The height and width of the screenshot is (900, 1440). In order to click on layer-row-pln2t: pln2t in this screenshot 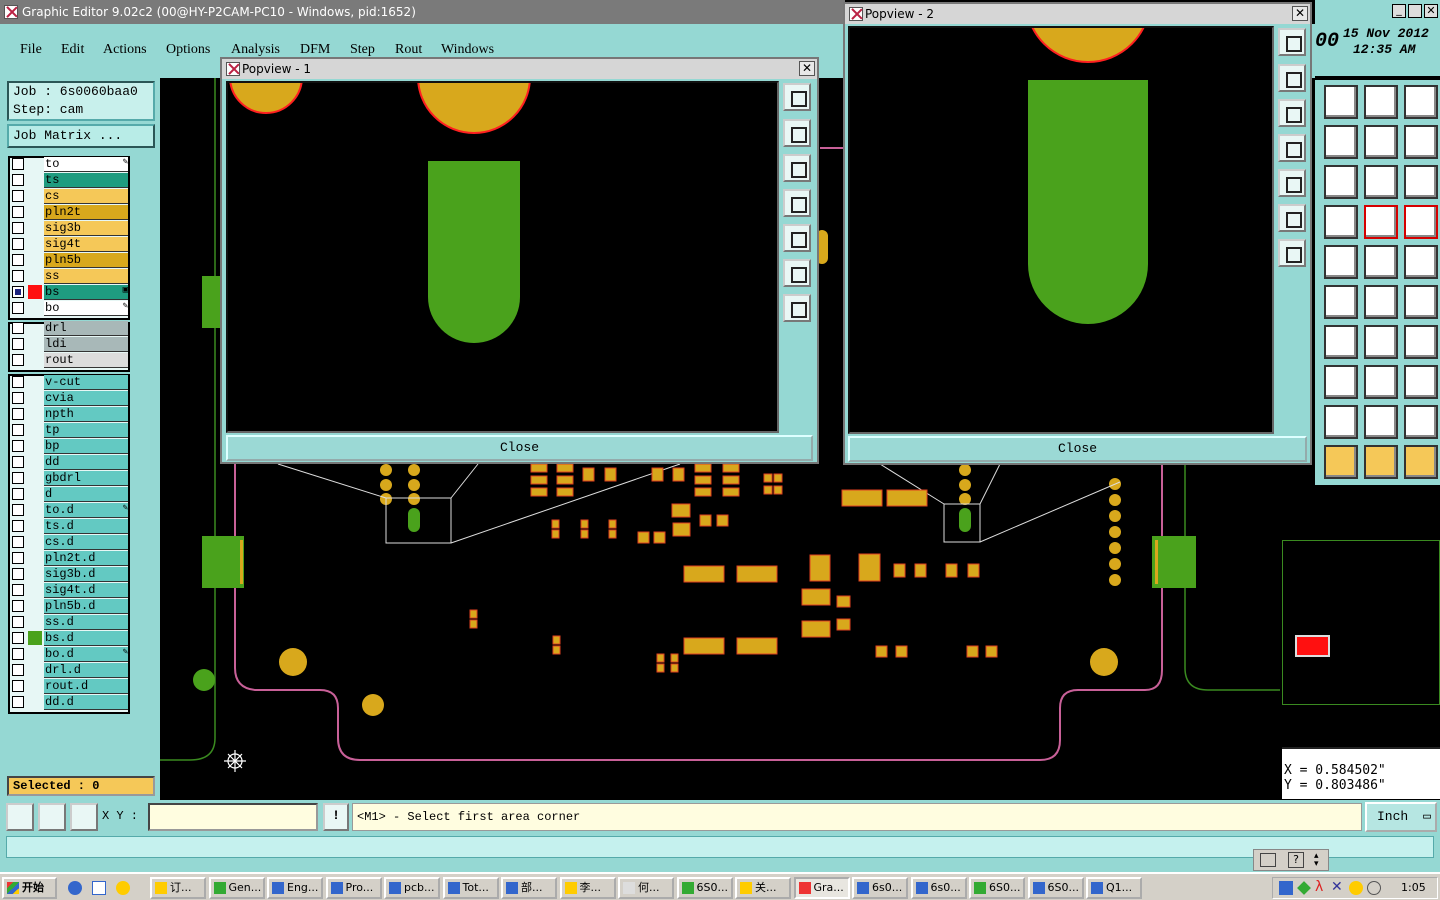, I will do `click(70, 212)`.